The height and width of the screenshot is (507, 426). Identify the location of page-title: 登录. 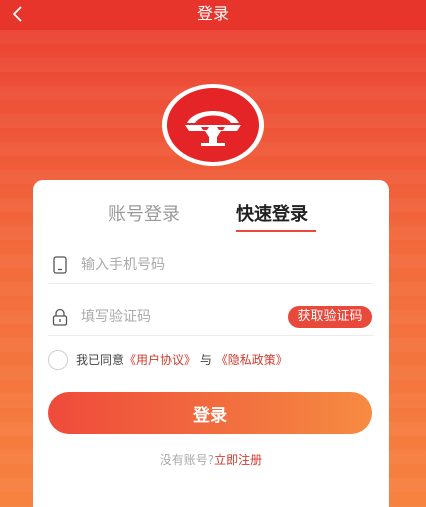
(212, 13).